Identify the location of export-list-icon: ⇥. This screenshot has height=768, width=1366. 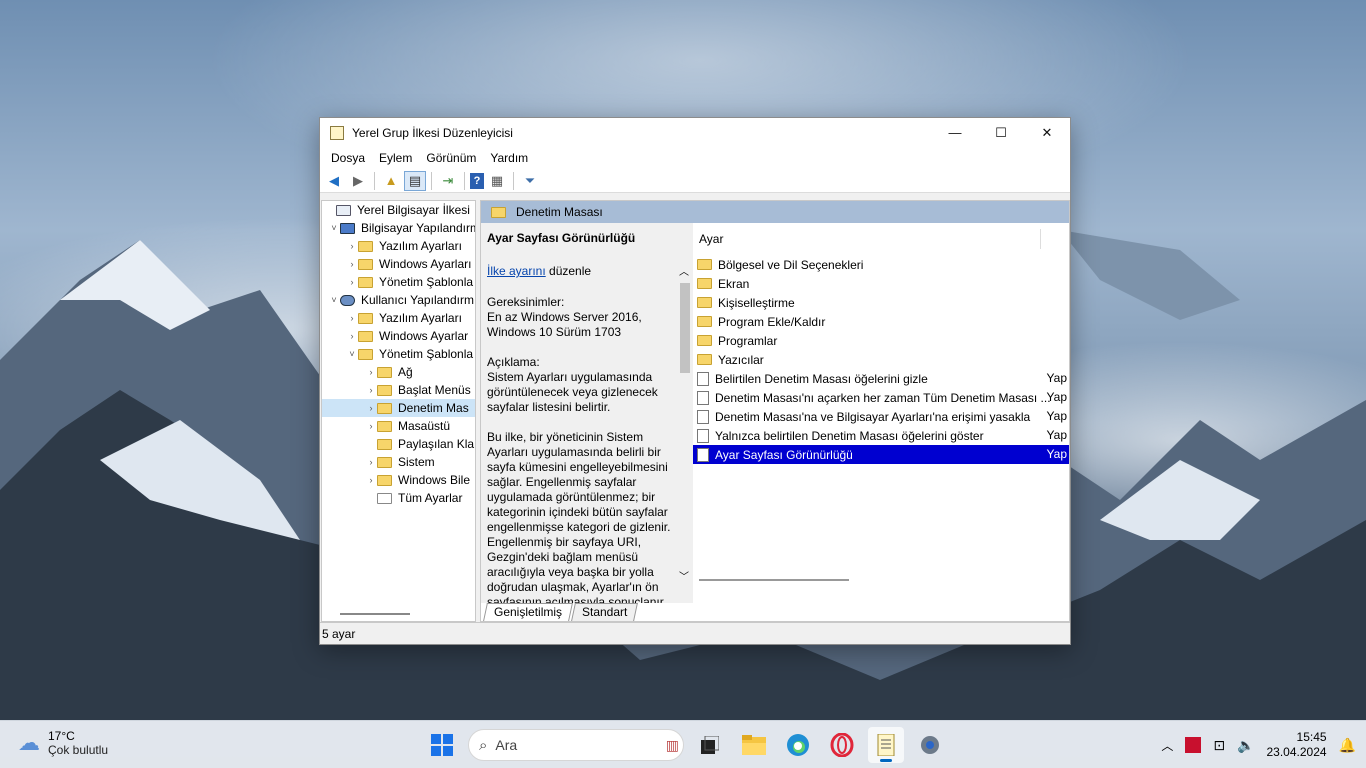
(448, 181).